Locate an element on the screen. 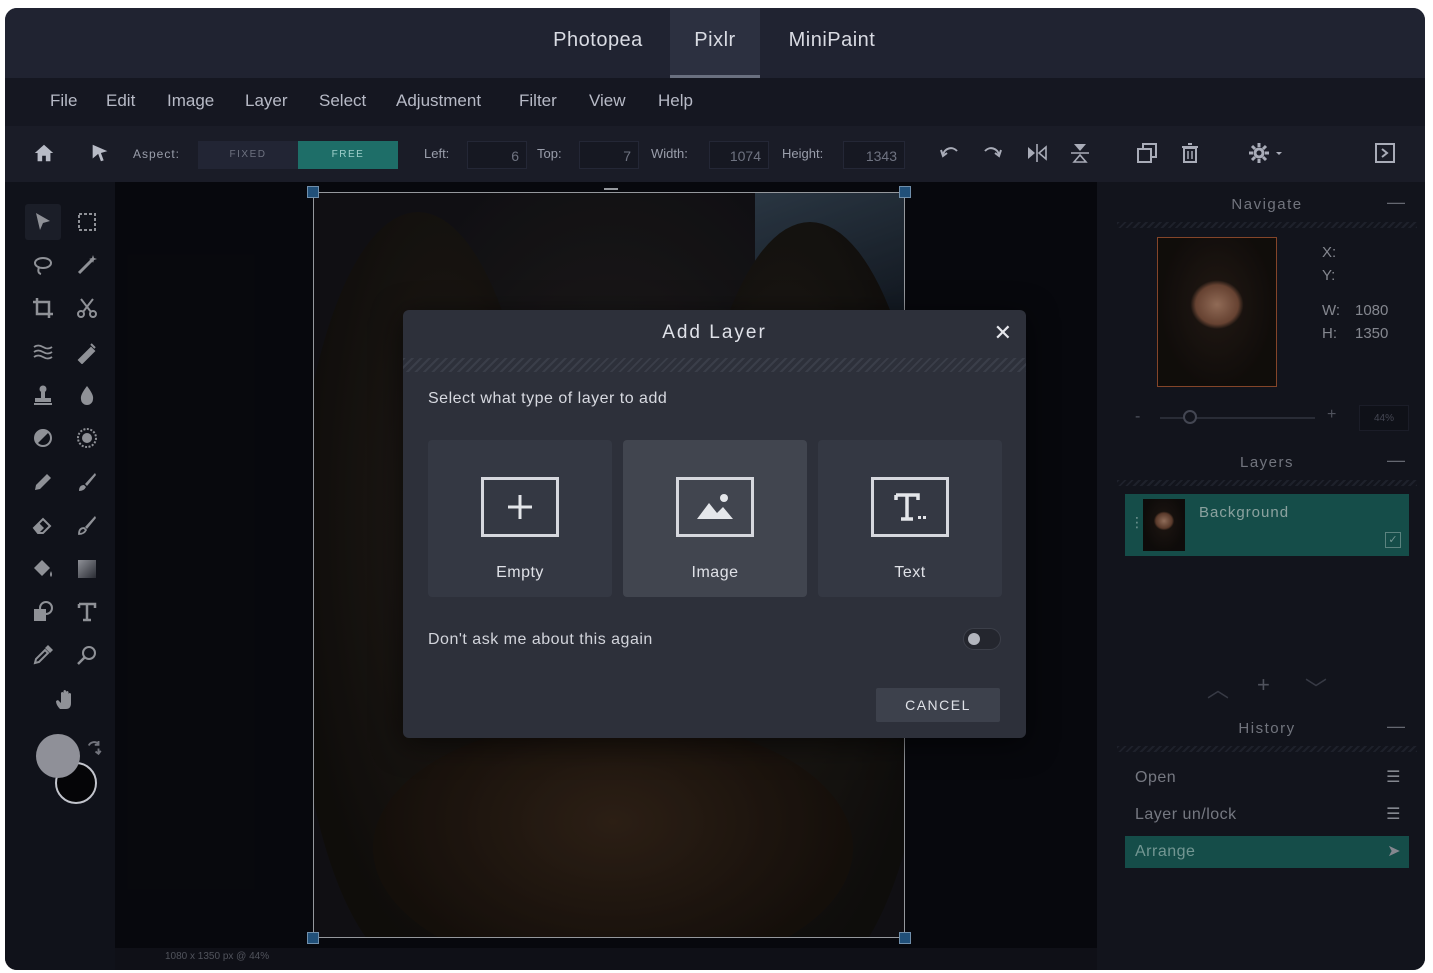 Image resolution: width=1433 pixels, height=973 pixels. menu-filter: Filter is located at coordinates (538, 101).